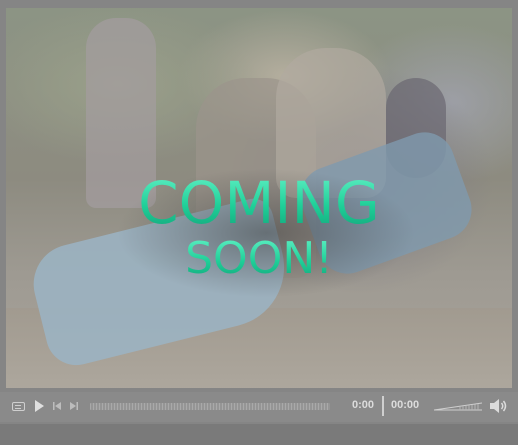 Image resolution: width=518 pixels, height=445 pixels. I want to click on coming-soon-line1: COMING, so click(259, 203).